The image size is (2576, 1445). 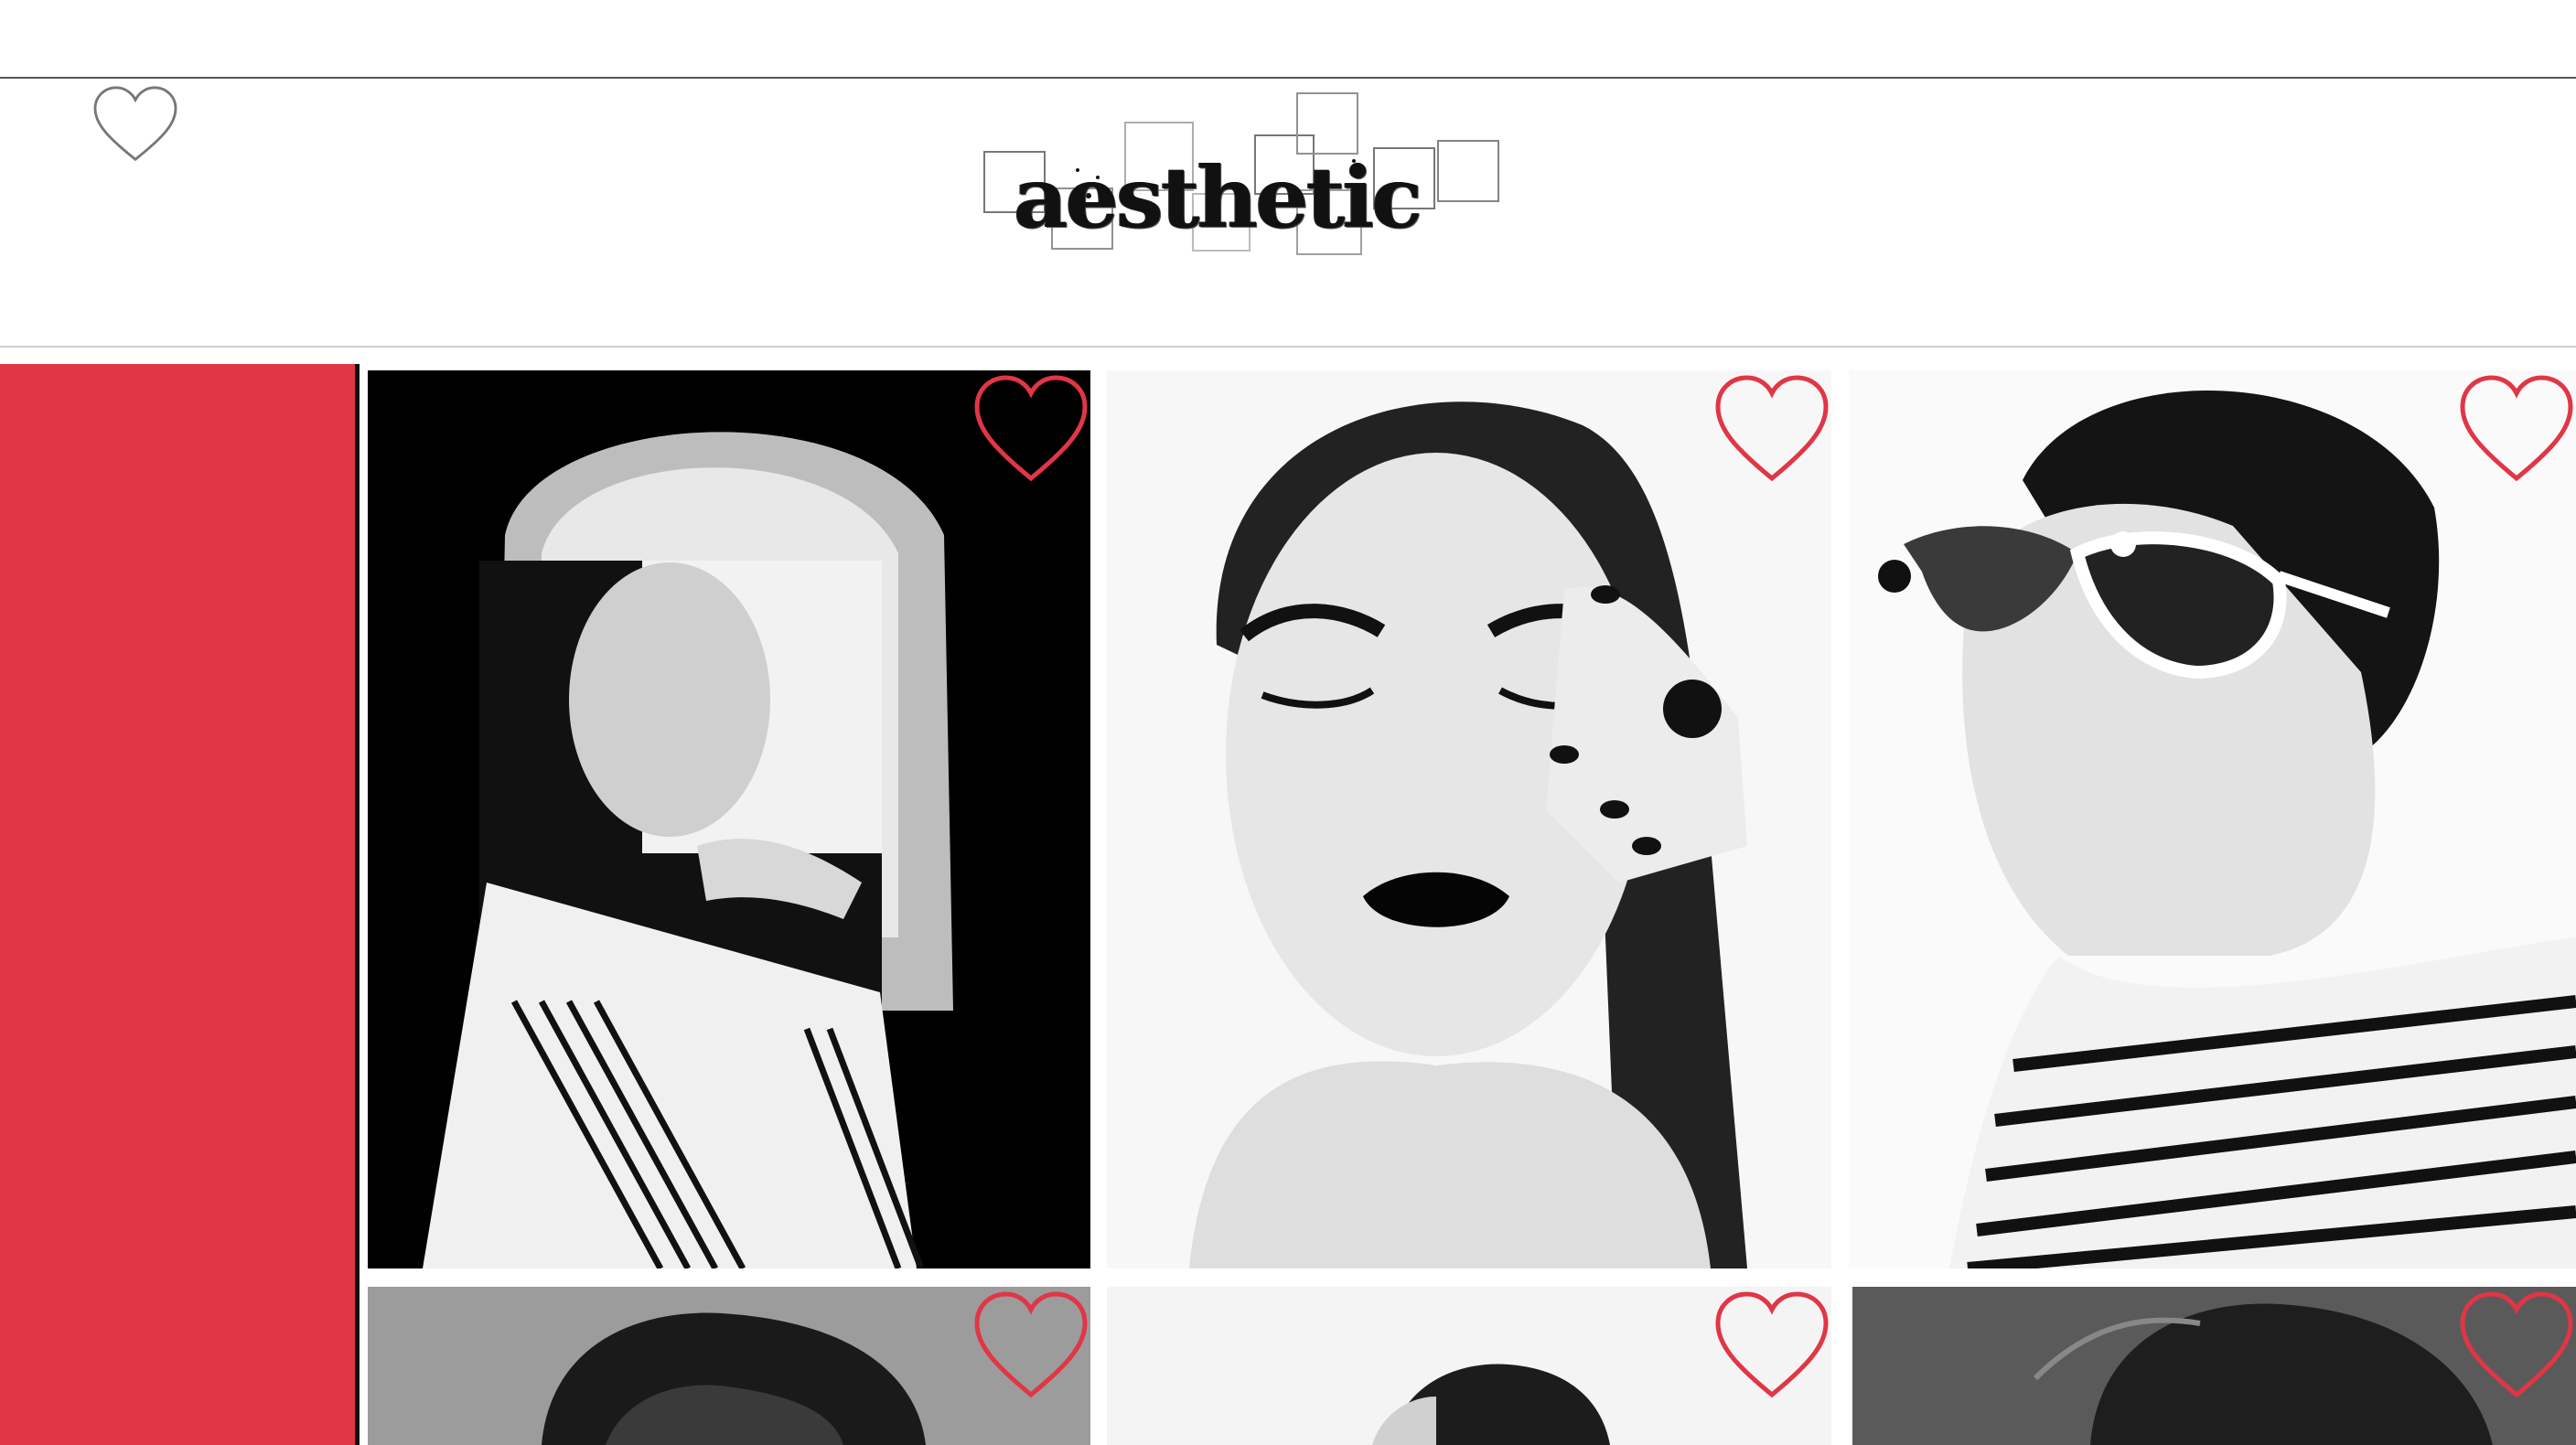 I want to click on logo-text: aesthetic, so click(x=1218, y=198).